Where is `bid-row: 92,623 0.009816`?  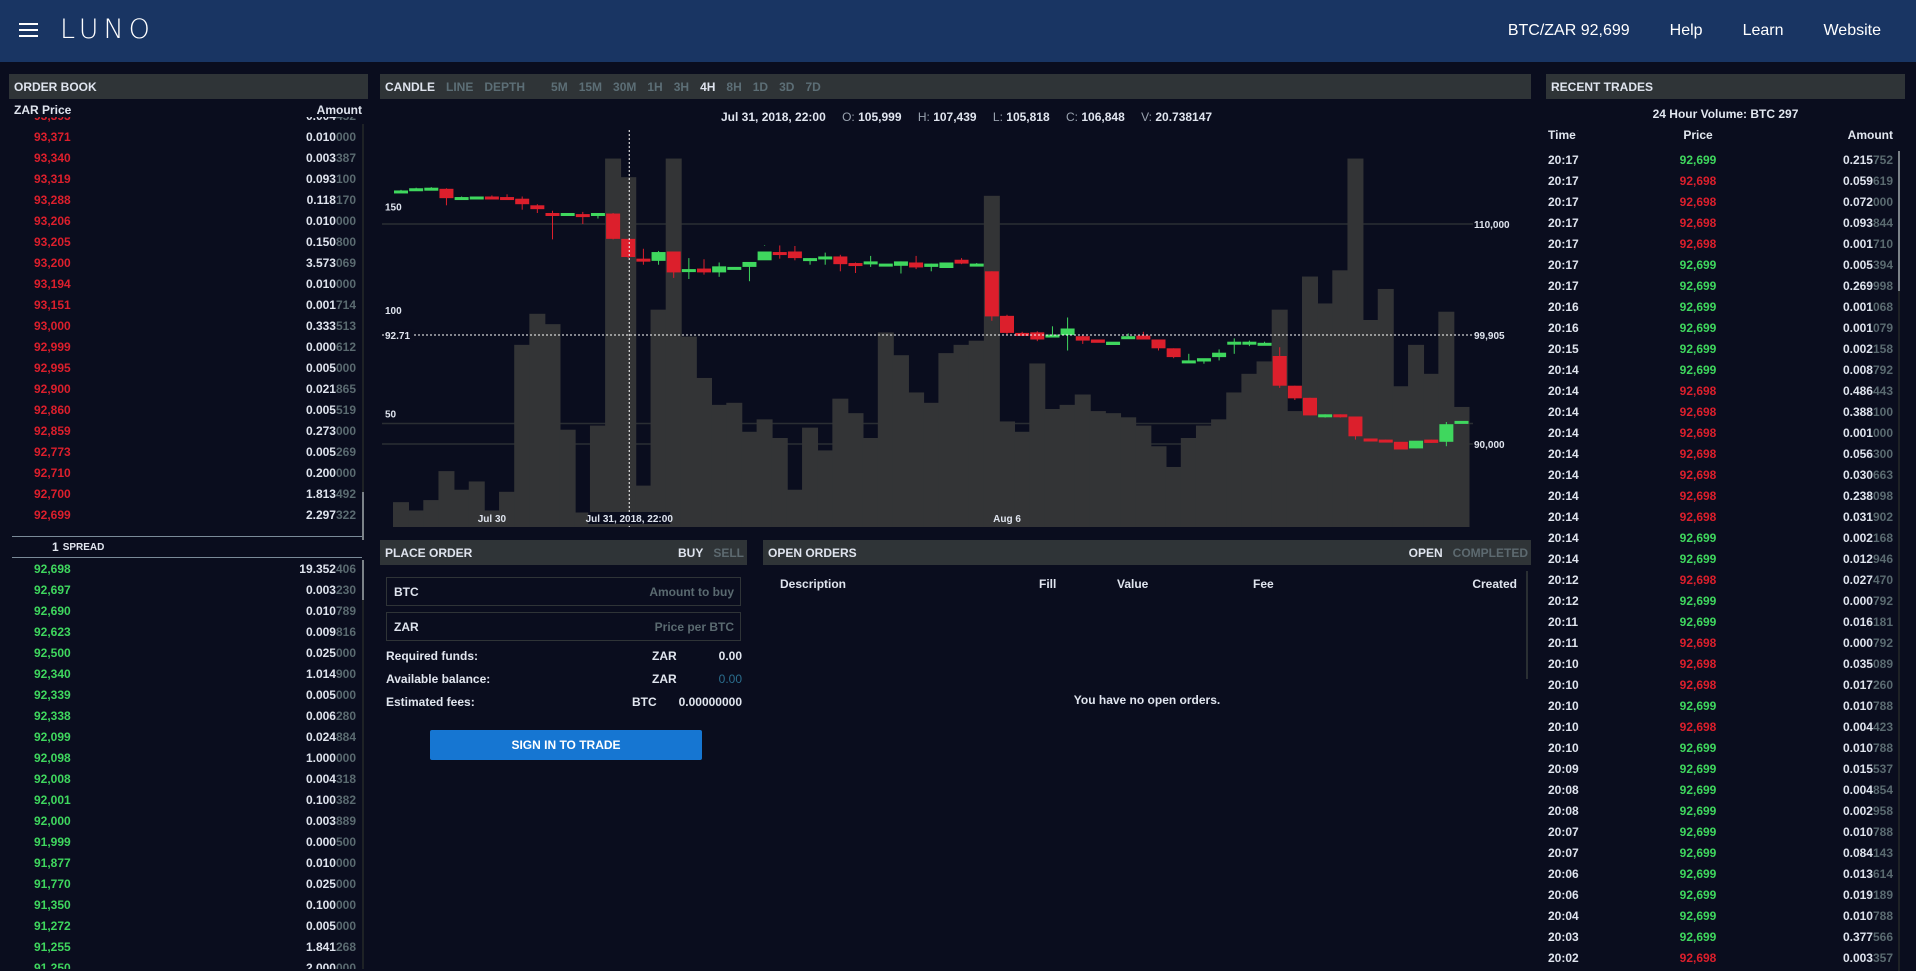 bid-row: 92,623 0.009816 is located at coordinates (185, 631).